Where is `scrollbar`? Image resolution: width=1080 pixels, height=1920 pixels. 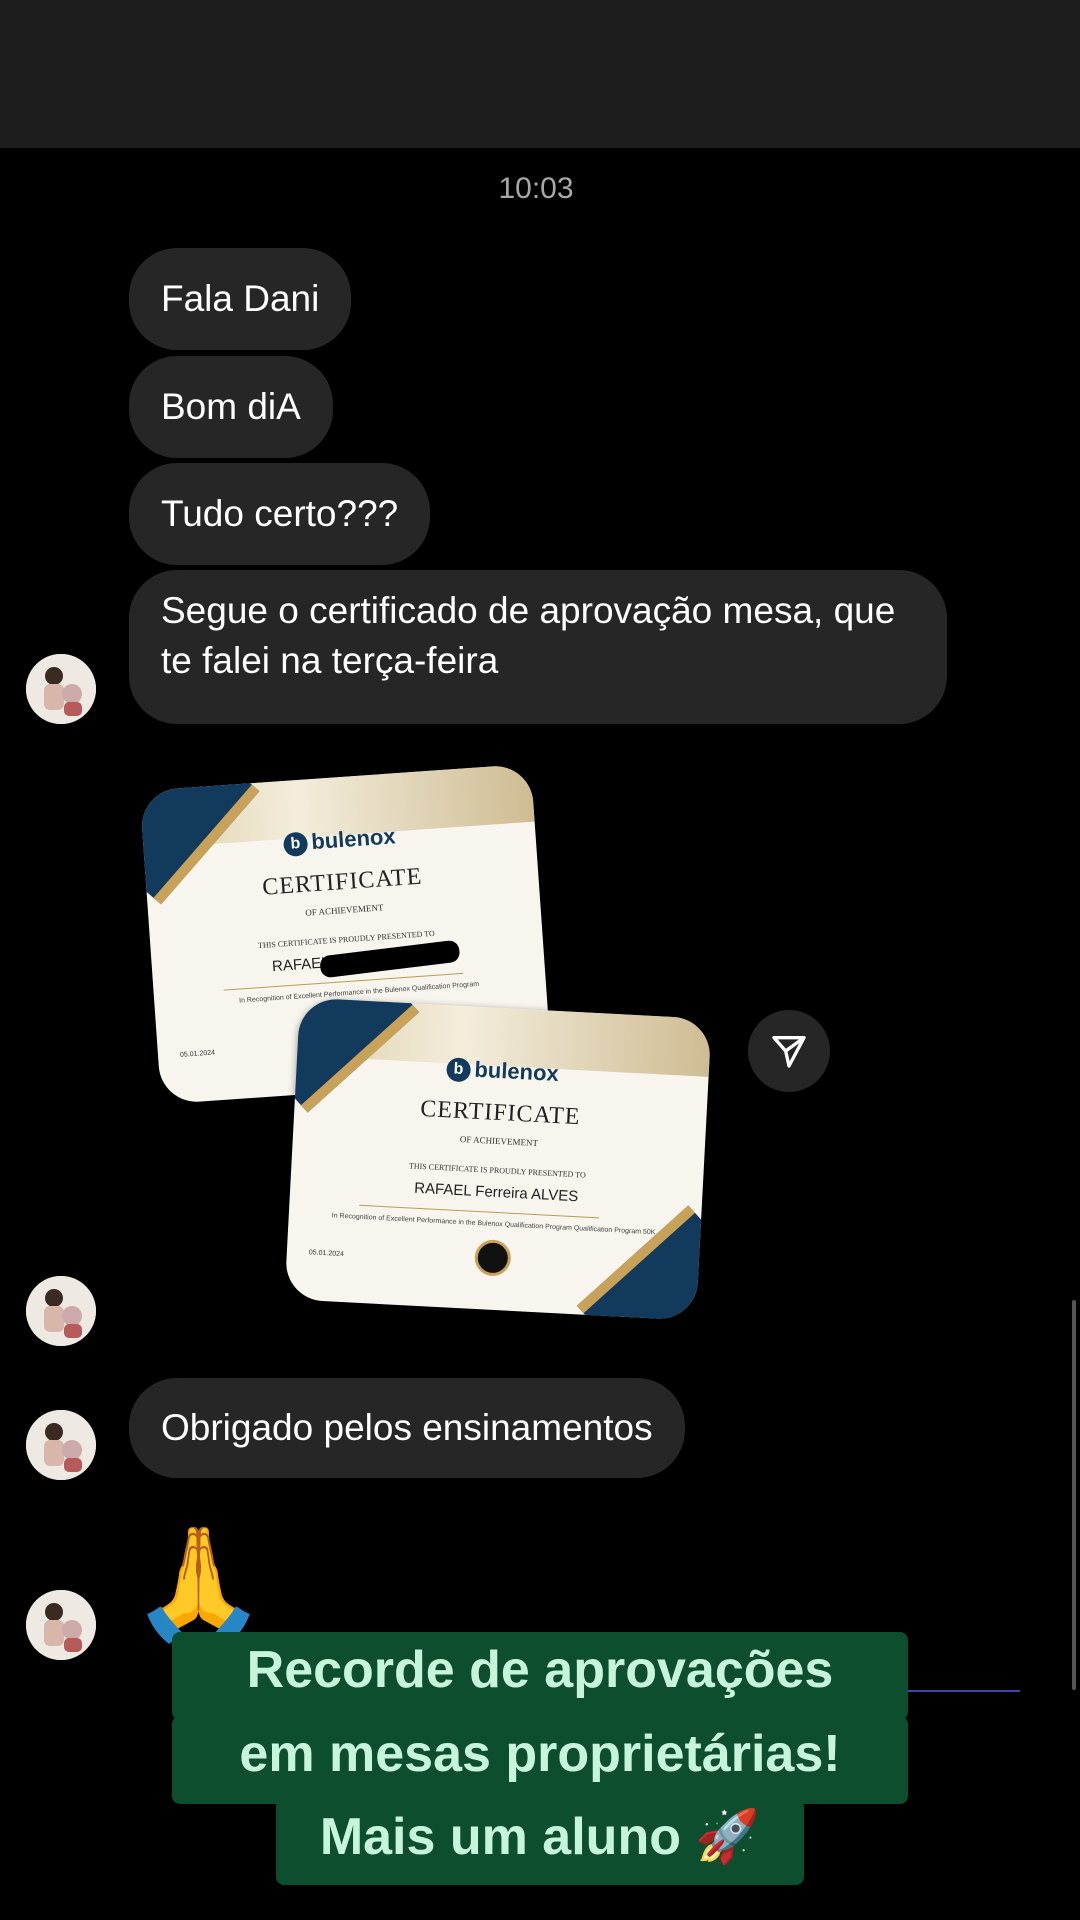 scrollbar is located at coordinates (1074, 1495).